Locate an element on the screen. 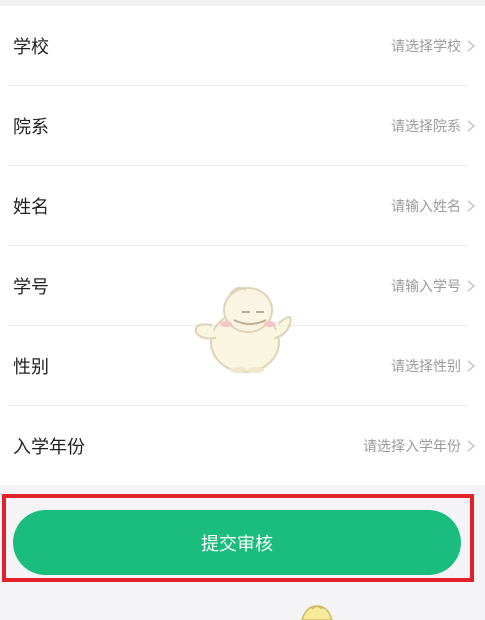 The width and height of the screenshot is (485, 620). gender-placeholder: 请选择性别 is located at coordinates (426, 366).